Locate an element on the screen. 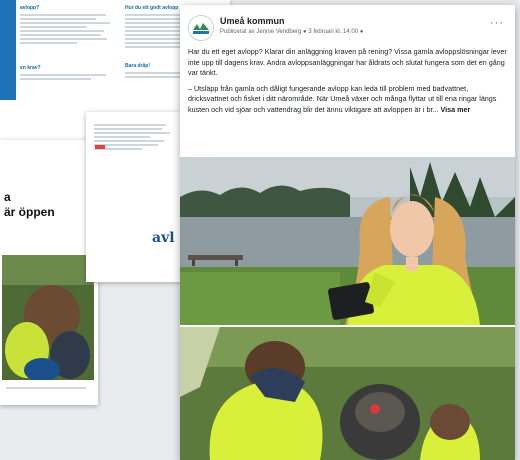 This screenshot has height=460, width=520. poster-title: a är öppen is located at coordinates (29, 204).